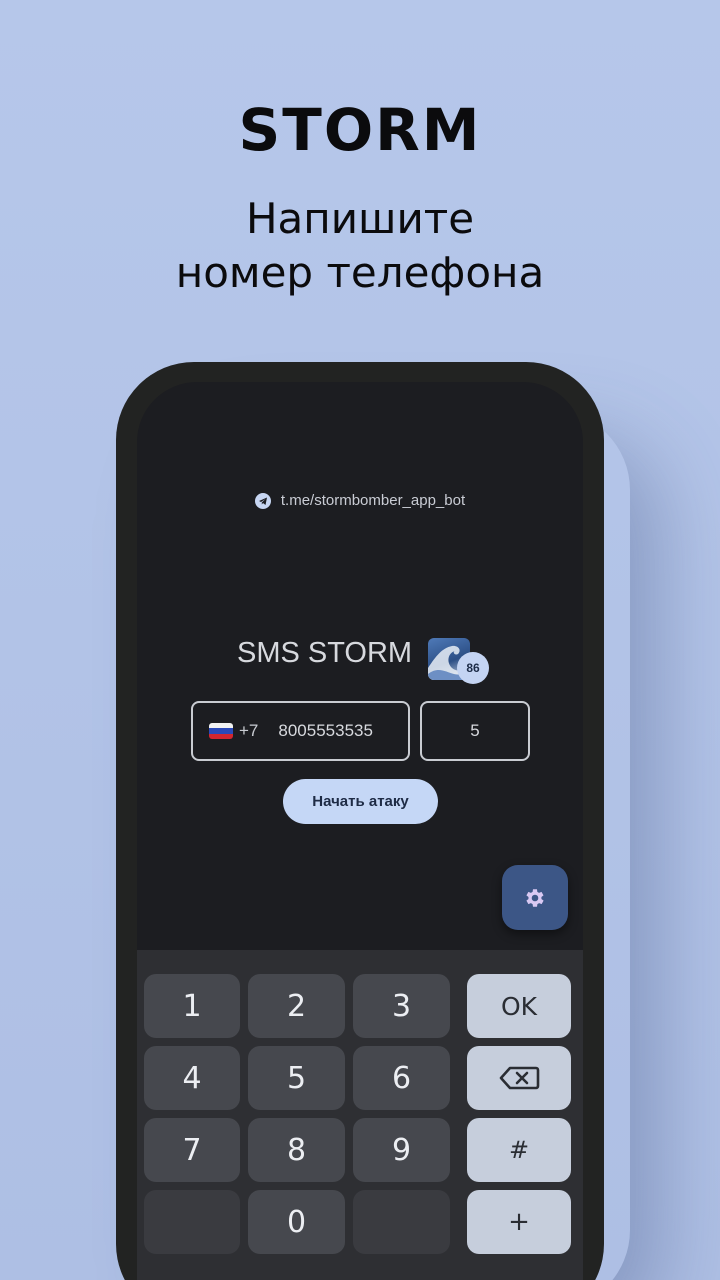 The height and width of the screenshot is (1280, 720). I want to click on backspace-icon, so click(519, 1078).